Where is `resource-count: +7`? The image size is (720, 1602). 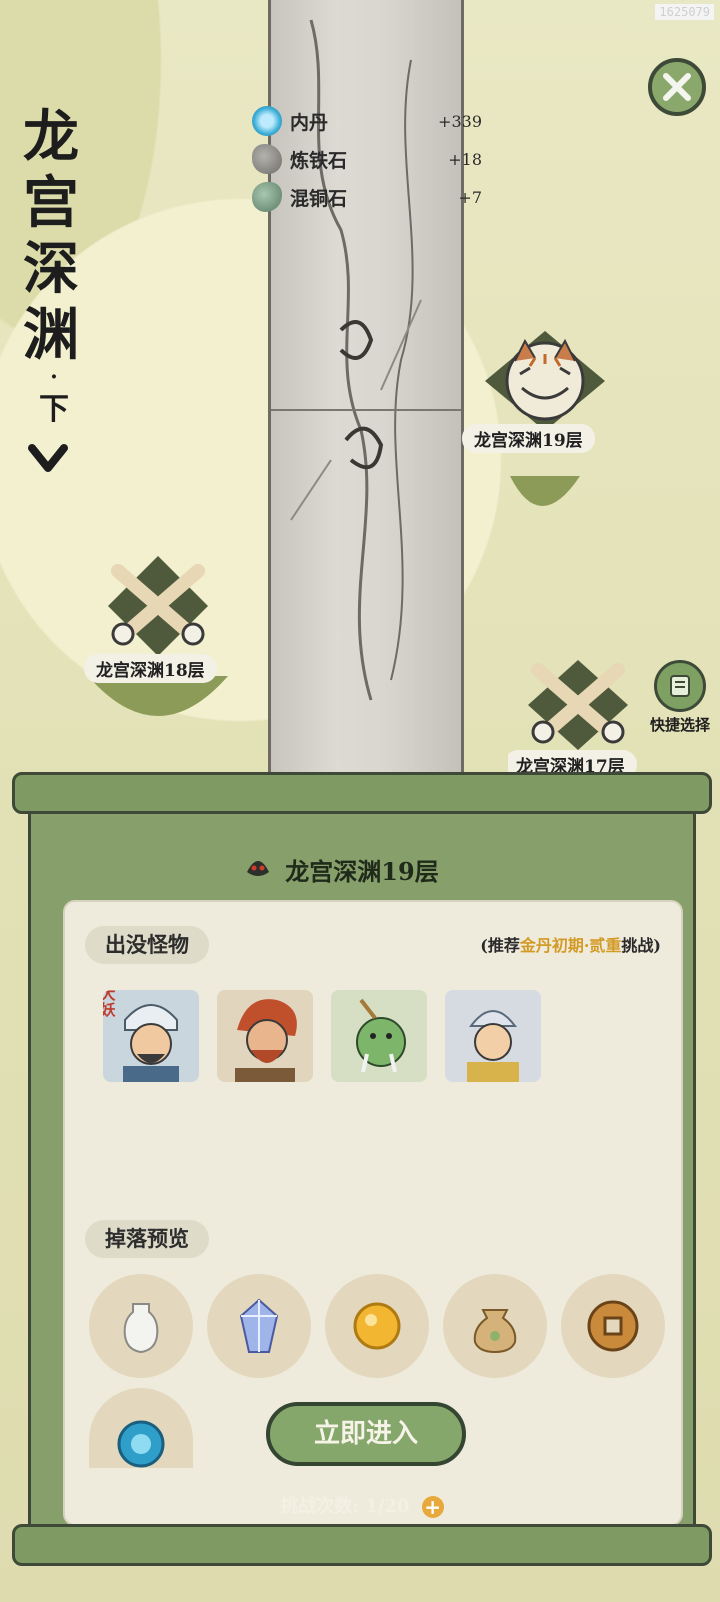 resource-count: +7 is located at coordinates (470, 197).